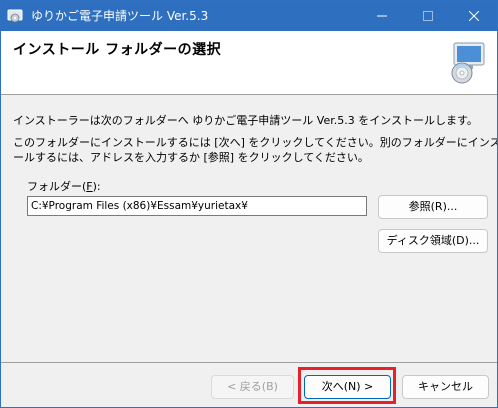 The width and height of the screenshot is (498, 408). Describe the element at coordinates (468, 63) in the screenshot. I see `computer-disk-icon` at that location.